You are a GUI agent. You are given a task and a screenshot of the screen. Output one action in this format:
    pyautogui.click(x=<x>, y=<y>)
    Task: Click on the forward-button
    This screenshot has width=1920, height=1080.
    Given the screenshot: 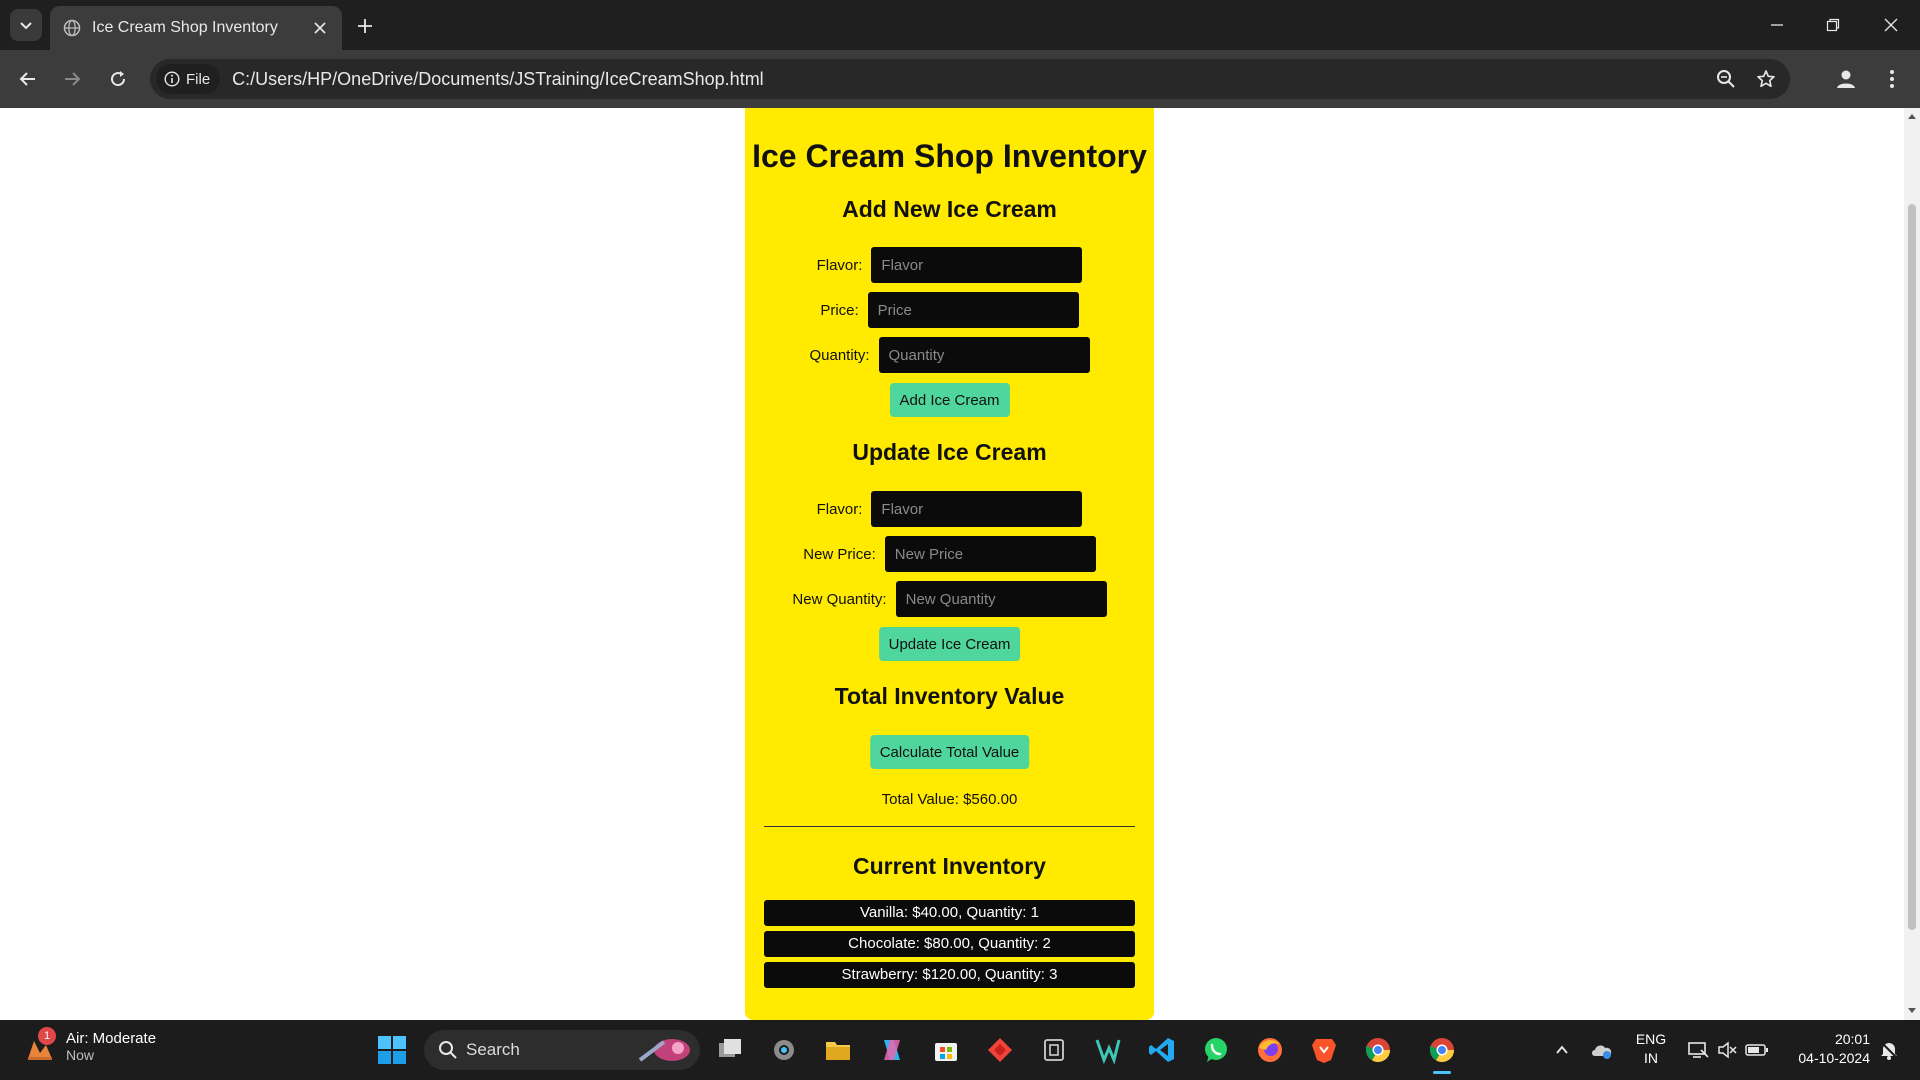 What is the action you would take?
    pyautogui.click(x=72, y=79)
    